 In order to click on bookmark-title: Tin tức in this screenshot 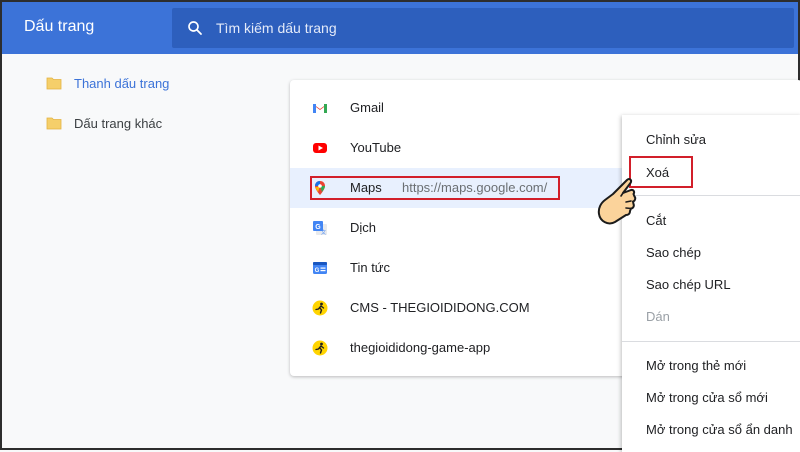, I will do `click(370, 267)`.